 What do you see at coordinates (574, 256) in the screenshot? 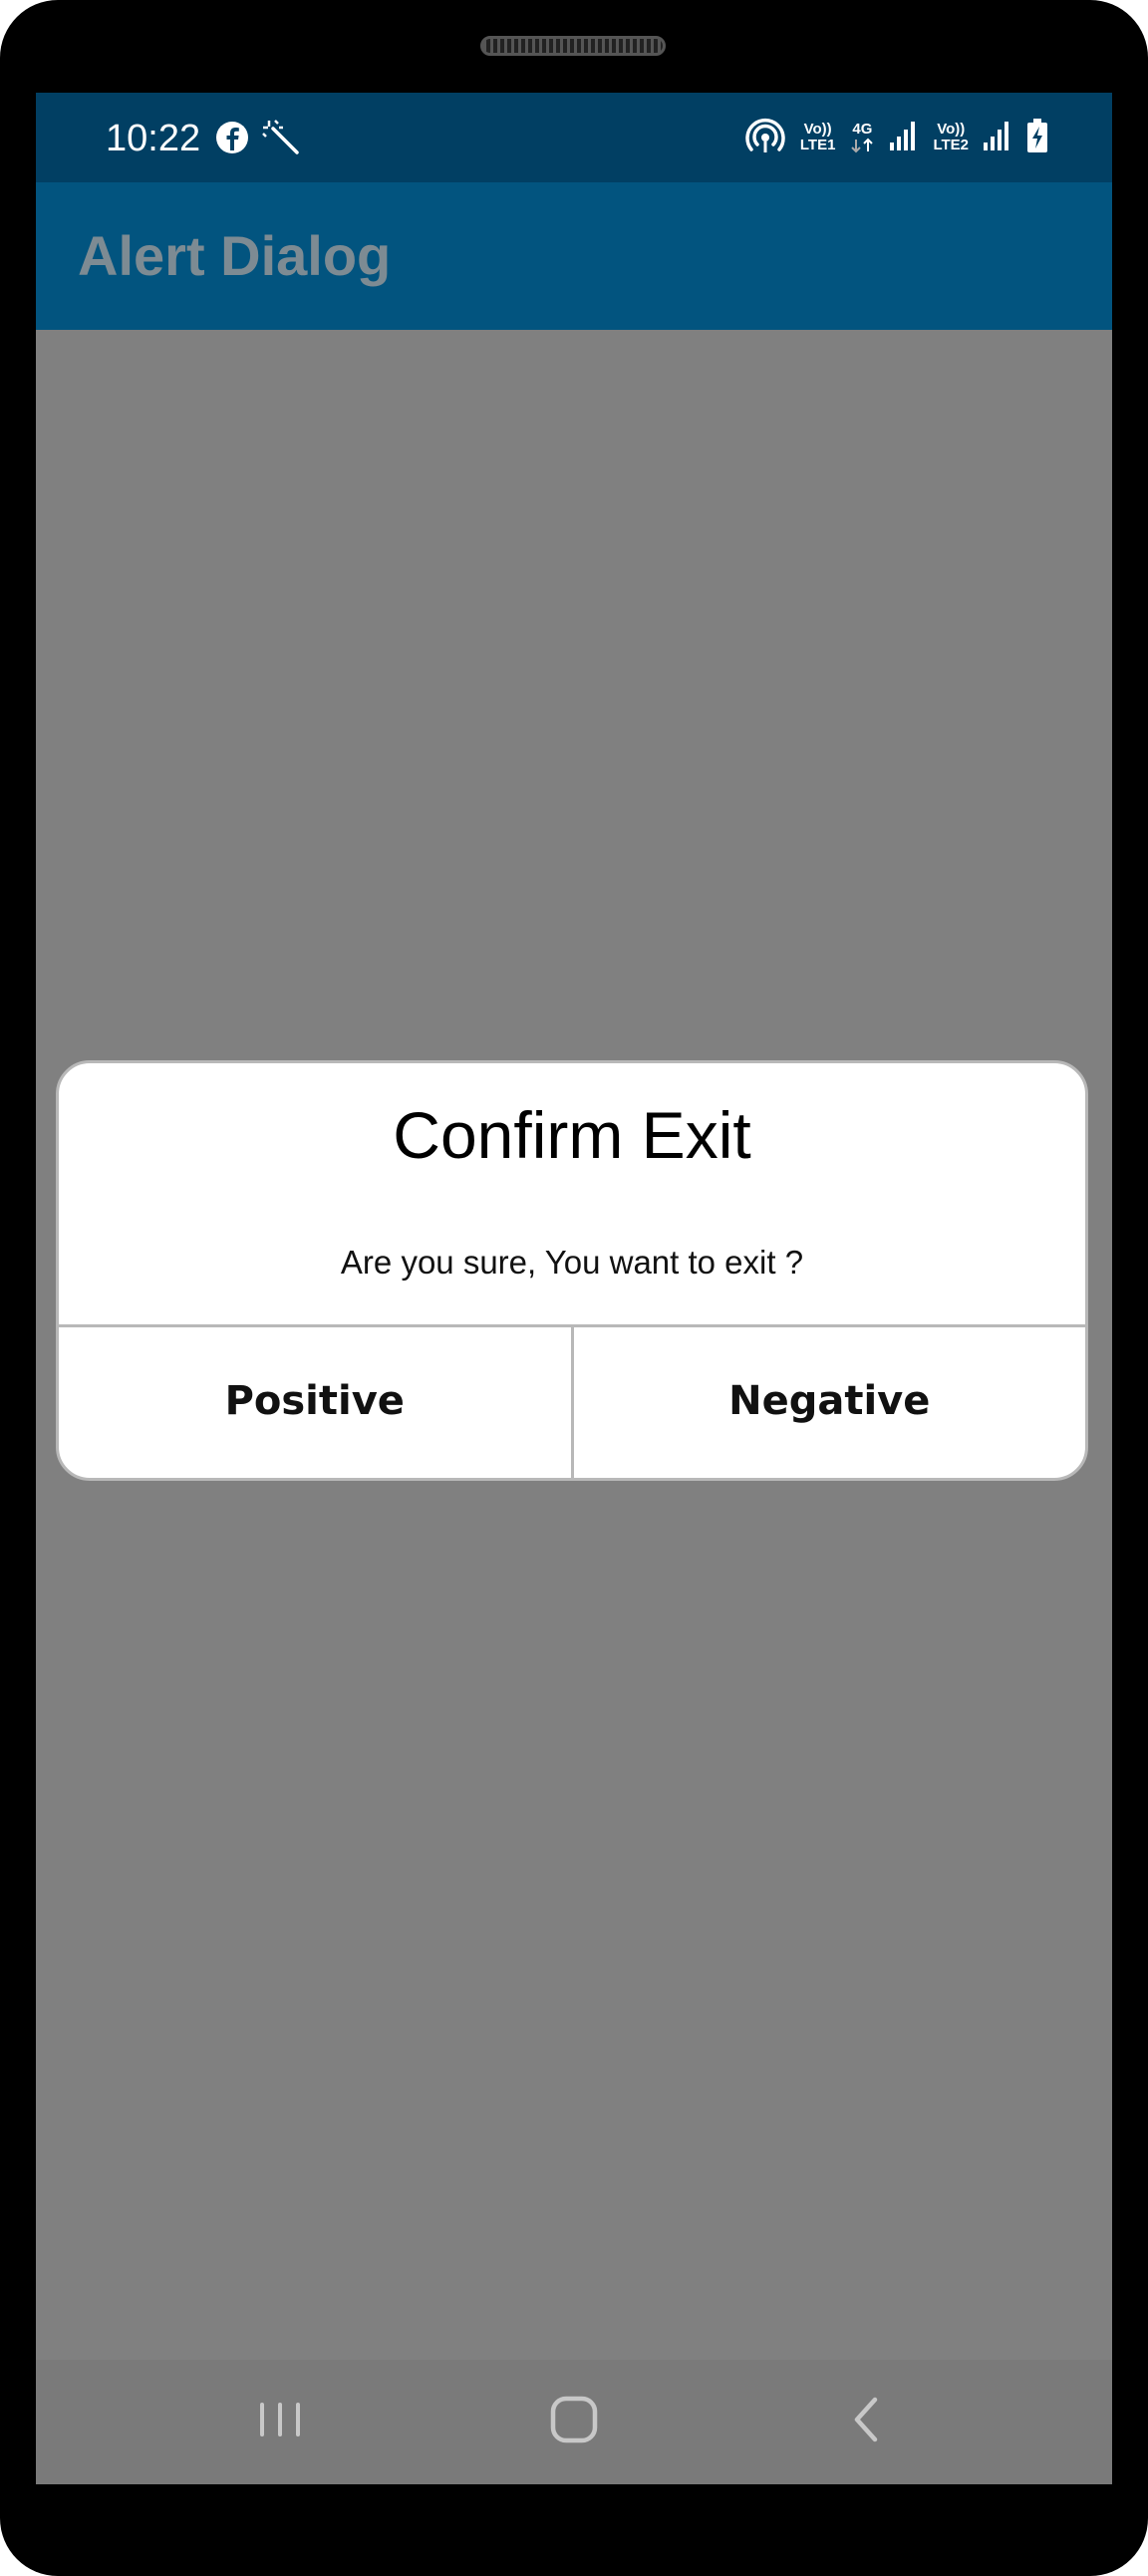
I see `app-bar: Alert Dialog` at bounding box center [574, 256].